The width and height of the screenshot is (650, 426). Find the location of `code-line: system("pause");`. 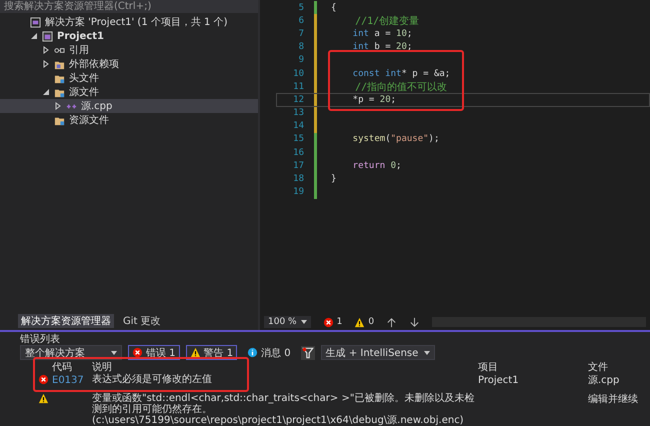

code-line: system("pause"); is located at coordinates (396, 139).